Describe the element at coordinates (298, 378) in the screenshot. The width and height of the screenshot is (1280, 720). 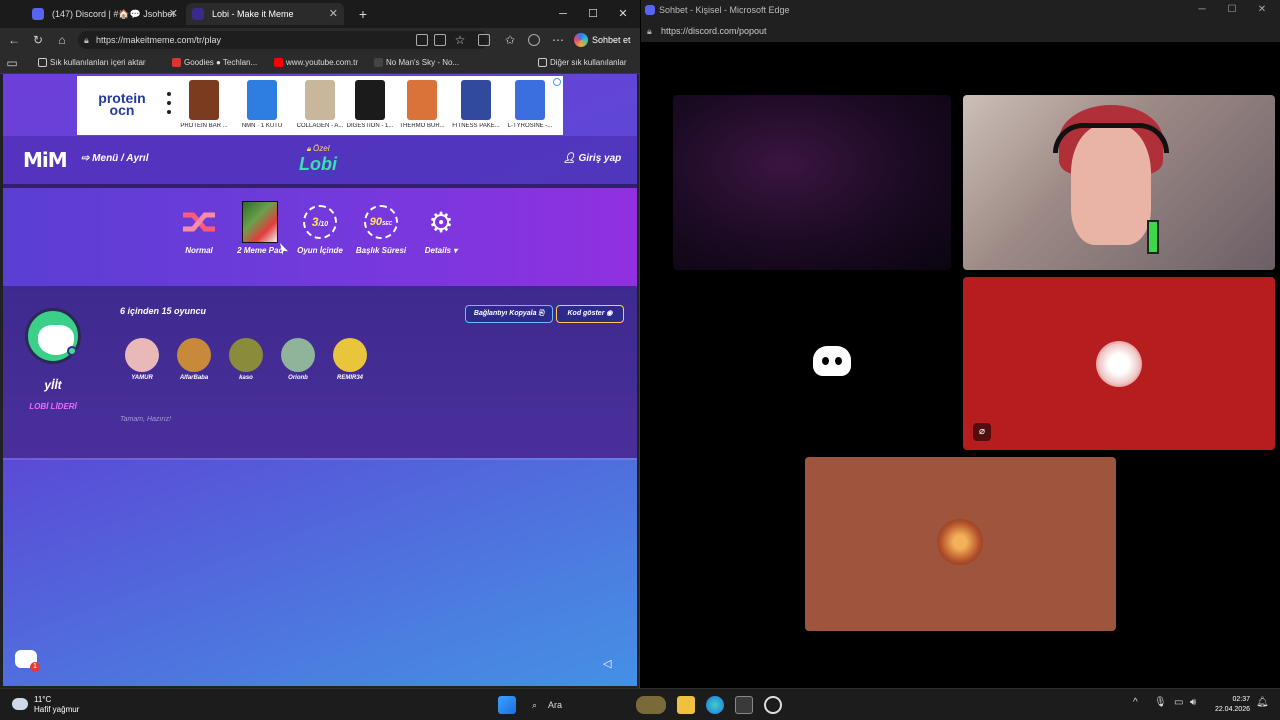
I see `player-name: Orionb` at that location.